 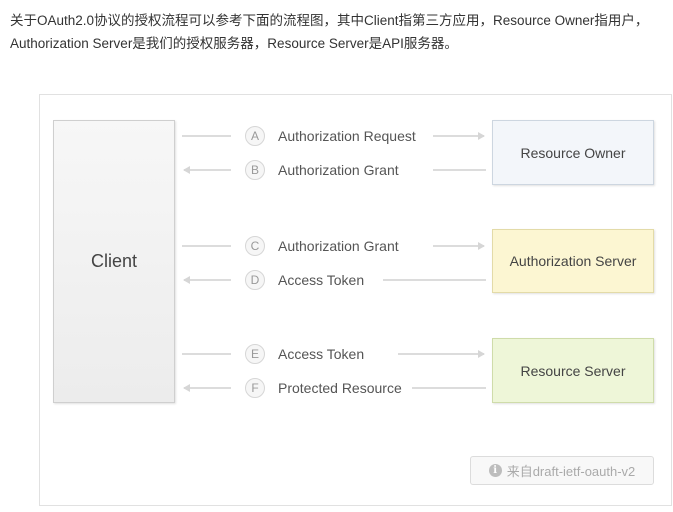 I want to click on resource-owner-label: Resource Owner, so click(x=573, y=152).